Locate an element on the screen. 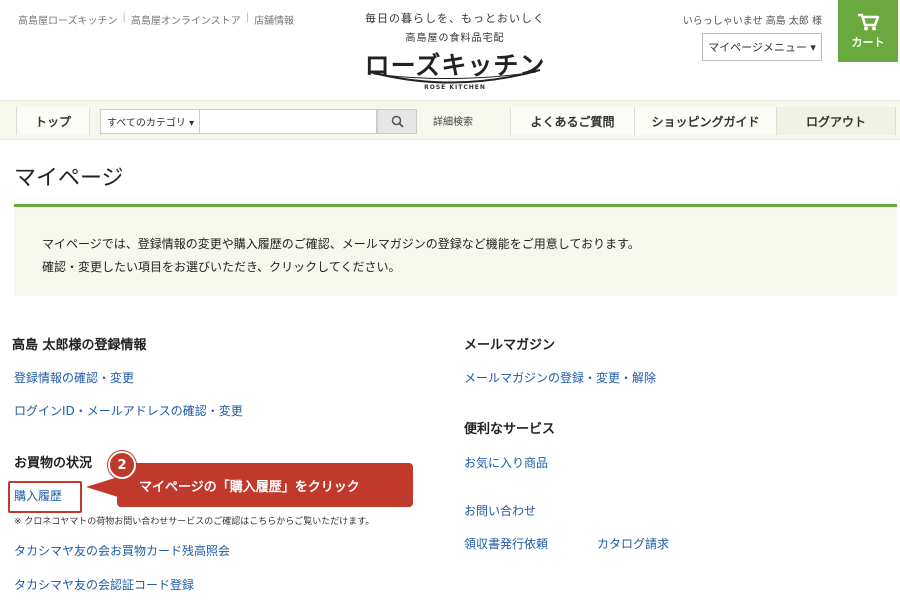 The image size is (900, 603). search-icon is located at coordinates (397, 121).